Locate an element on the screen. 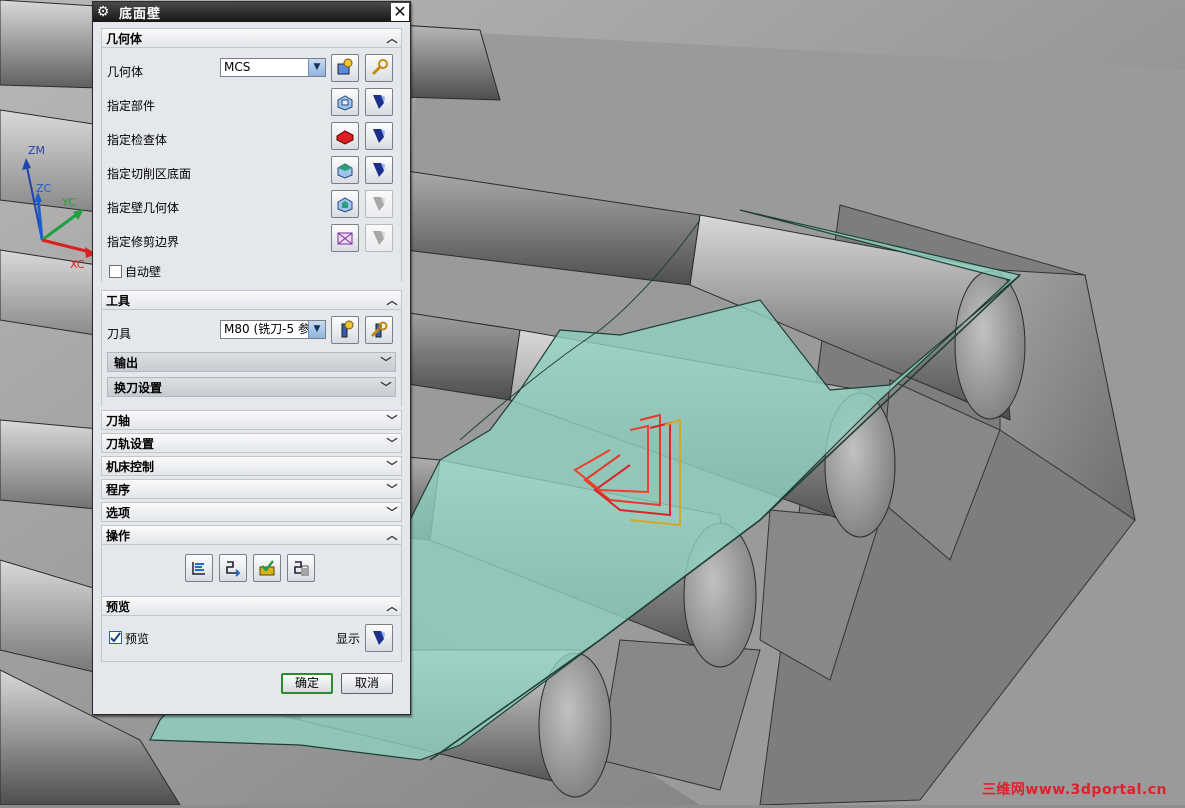  verify-button is located at coordinates (267, 568).